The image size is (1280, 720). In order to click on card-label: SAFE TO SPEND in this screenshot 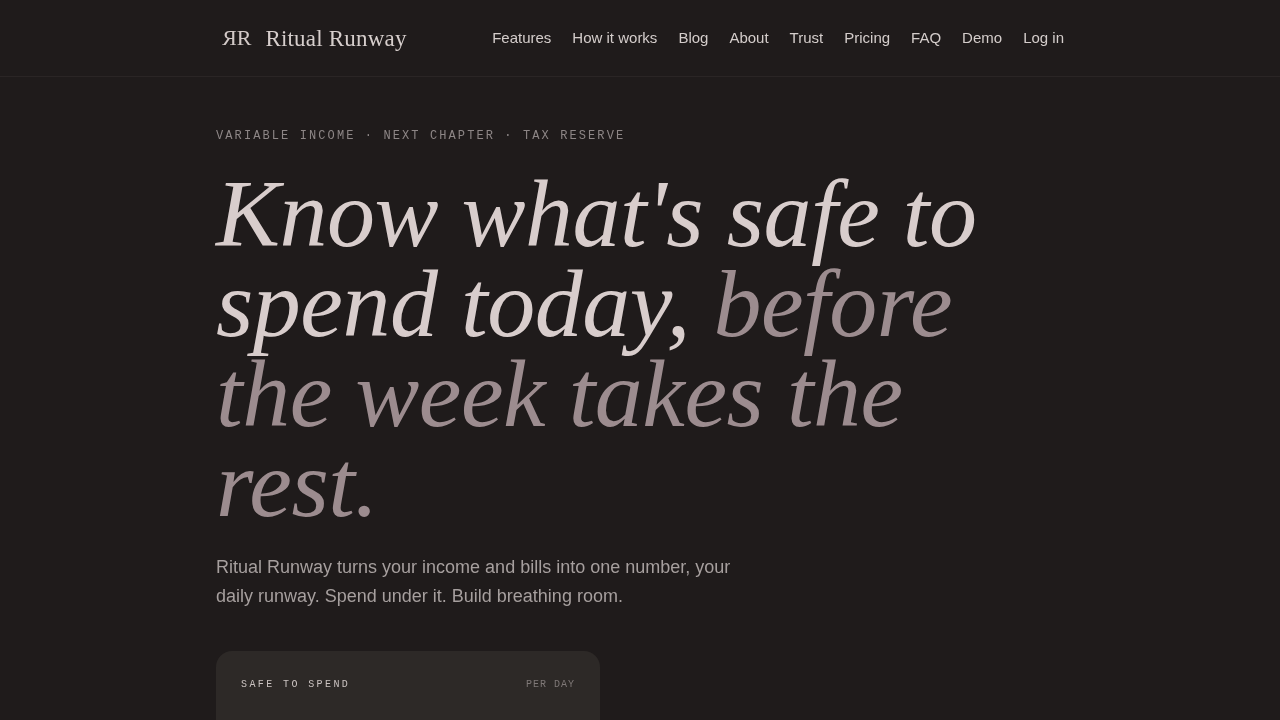, I will do `click(296, 685)`.